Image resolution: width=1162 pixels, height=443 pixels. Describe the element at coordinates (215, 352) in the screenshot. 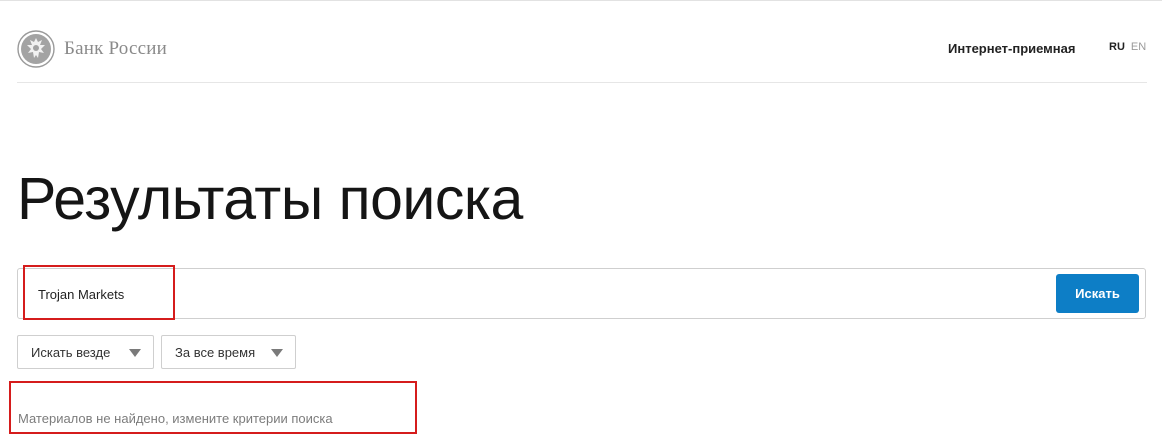

I see `search-period-value: За все время` at that location.